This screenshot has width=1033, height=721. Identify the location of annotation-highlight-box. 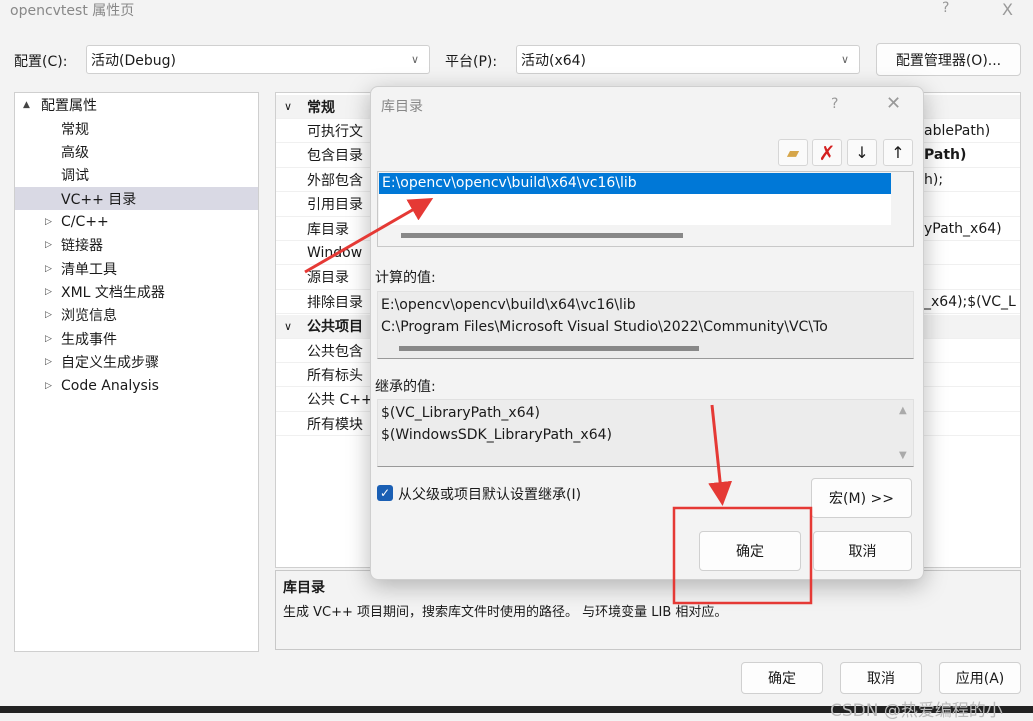
(742, 555).